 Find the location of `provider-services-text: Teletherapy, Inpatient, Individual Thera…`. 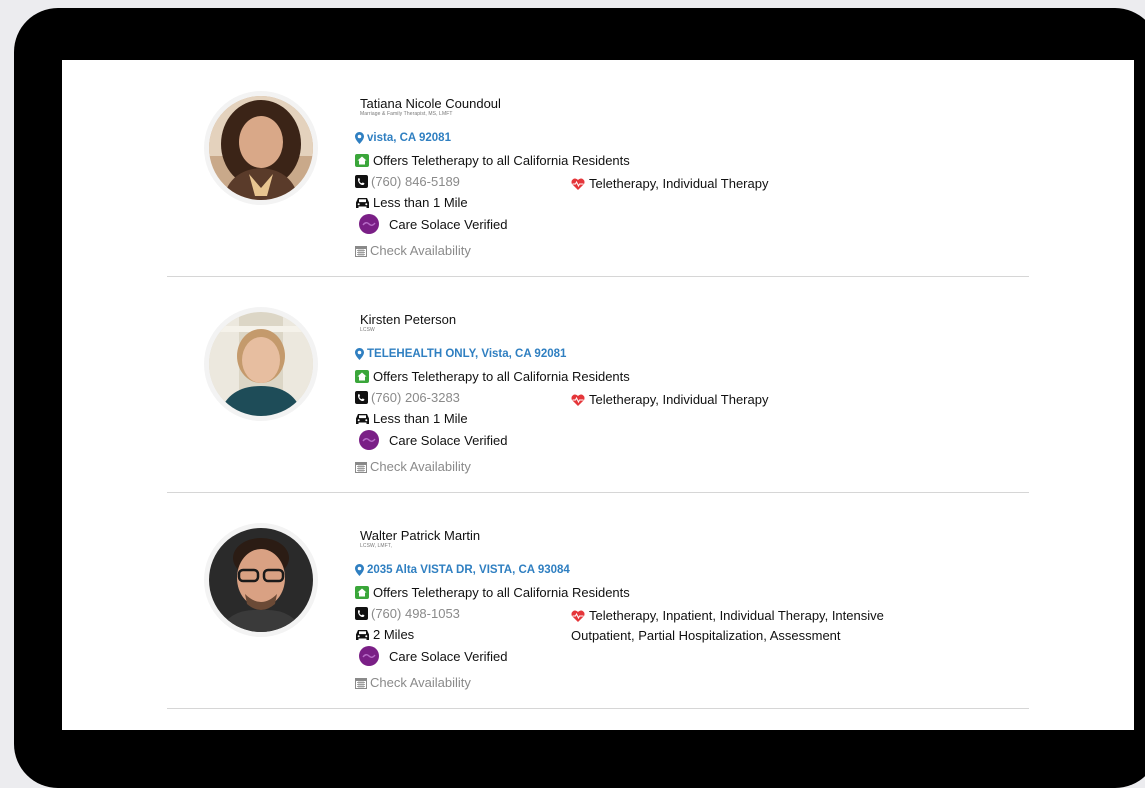

provider-services-text: Teletherapy, Inpatient, Individual Thera… is located at coordinates (727, 625).